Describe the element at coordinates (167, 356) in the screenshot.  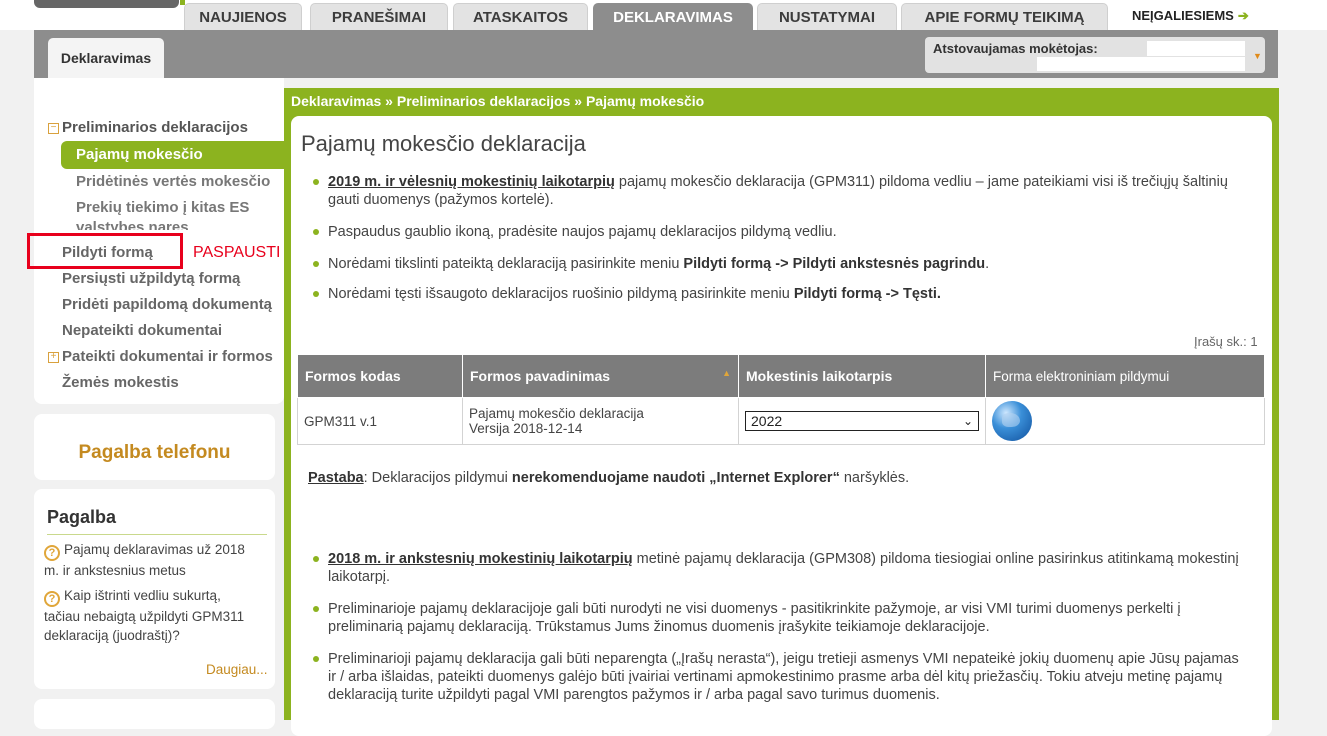
I see `nav-pateikti-dokumentai: Pateikti dokumentai ir formos` at that location.